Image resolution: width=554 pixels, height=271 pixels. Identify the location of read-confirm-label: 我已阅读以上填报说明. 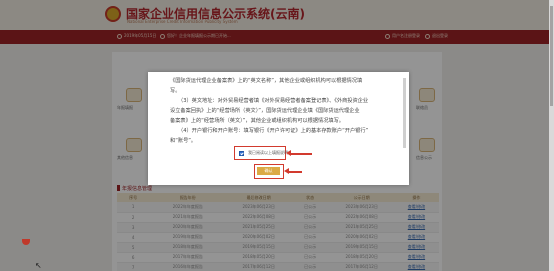
(268, 153).